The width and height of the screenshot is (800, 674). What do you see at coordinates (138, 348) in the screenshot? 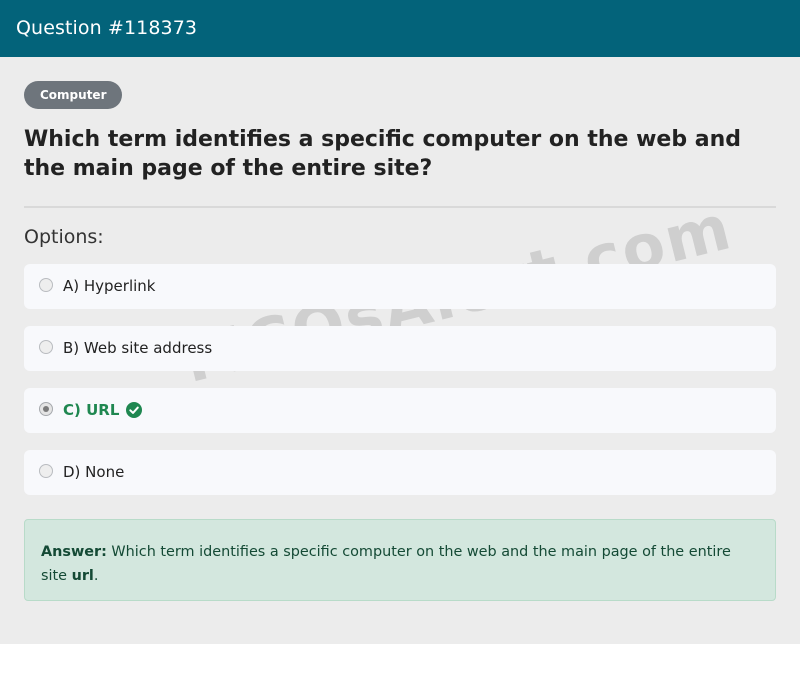
I see `option-label: B) Web site address` at bounding box center [138, 348].